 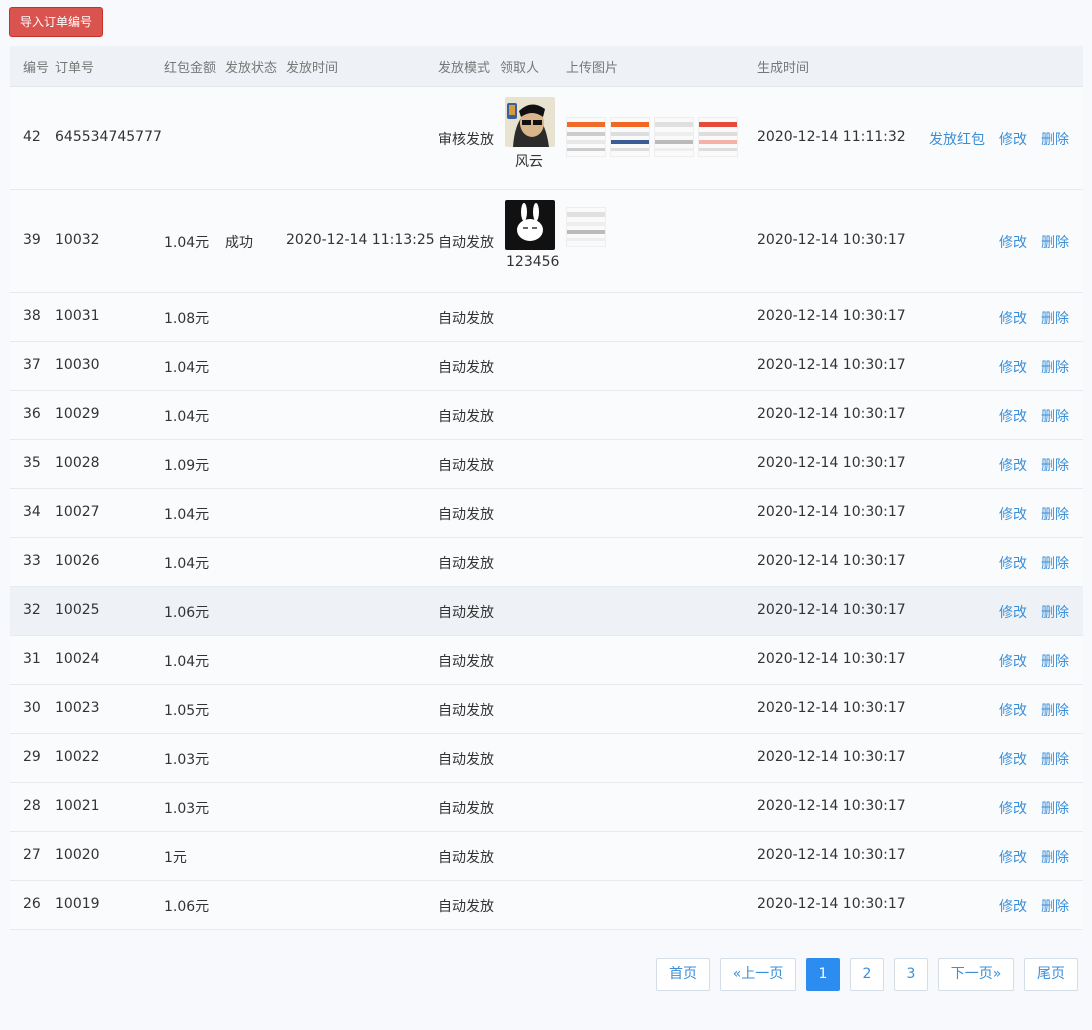 I want to click on page-2-button: 2, so click(x=867, y=974).